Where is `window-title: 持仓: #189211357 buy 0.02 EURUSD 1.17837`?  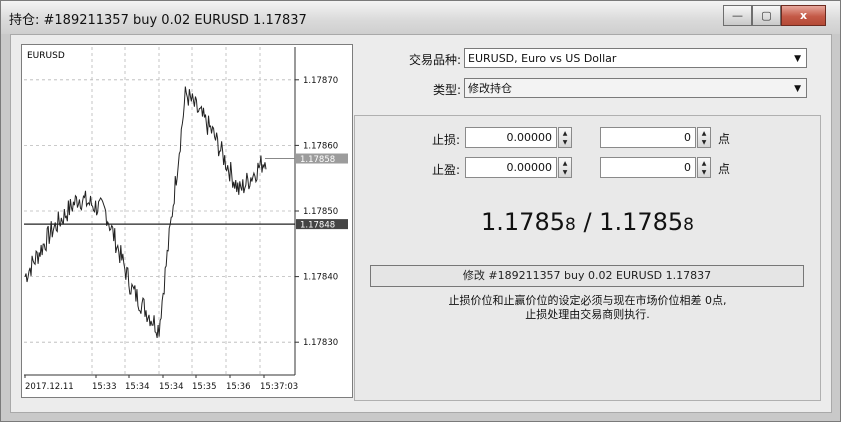 window-title: 持仓: #189211357 buy 0.02 EURUSD 1.17837 is located at coordinates (158, 20).